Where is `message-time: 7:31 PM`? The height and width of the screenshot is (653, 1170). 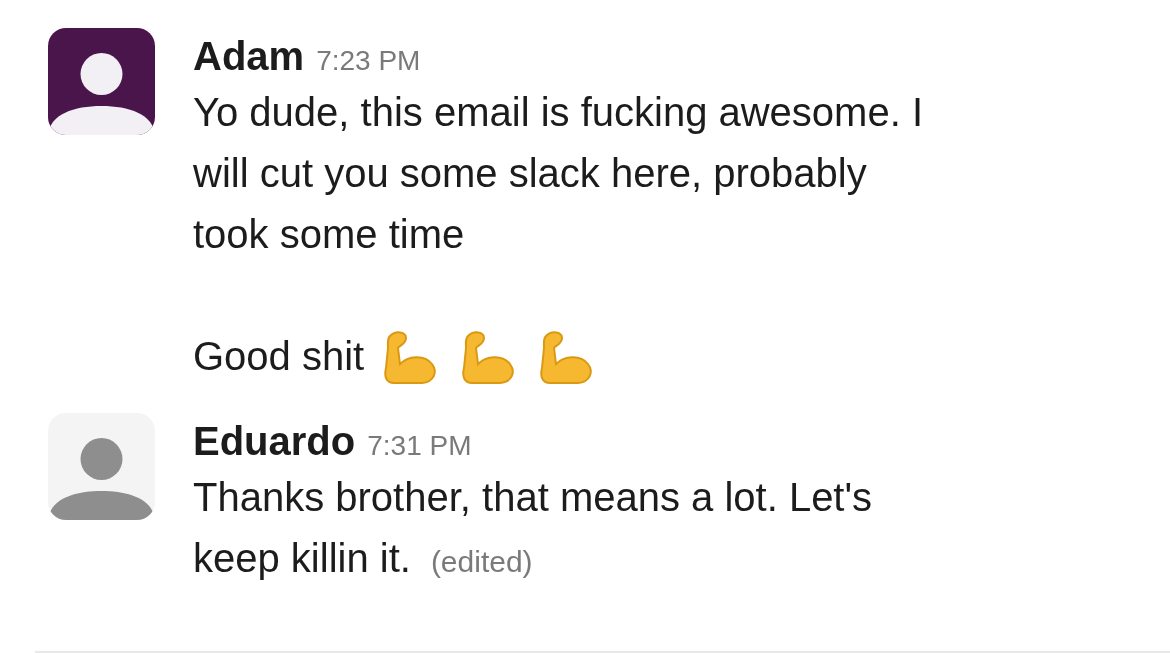
message-time: 7:31 PM is located at coordinates (419, 446).